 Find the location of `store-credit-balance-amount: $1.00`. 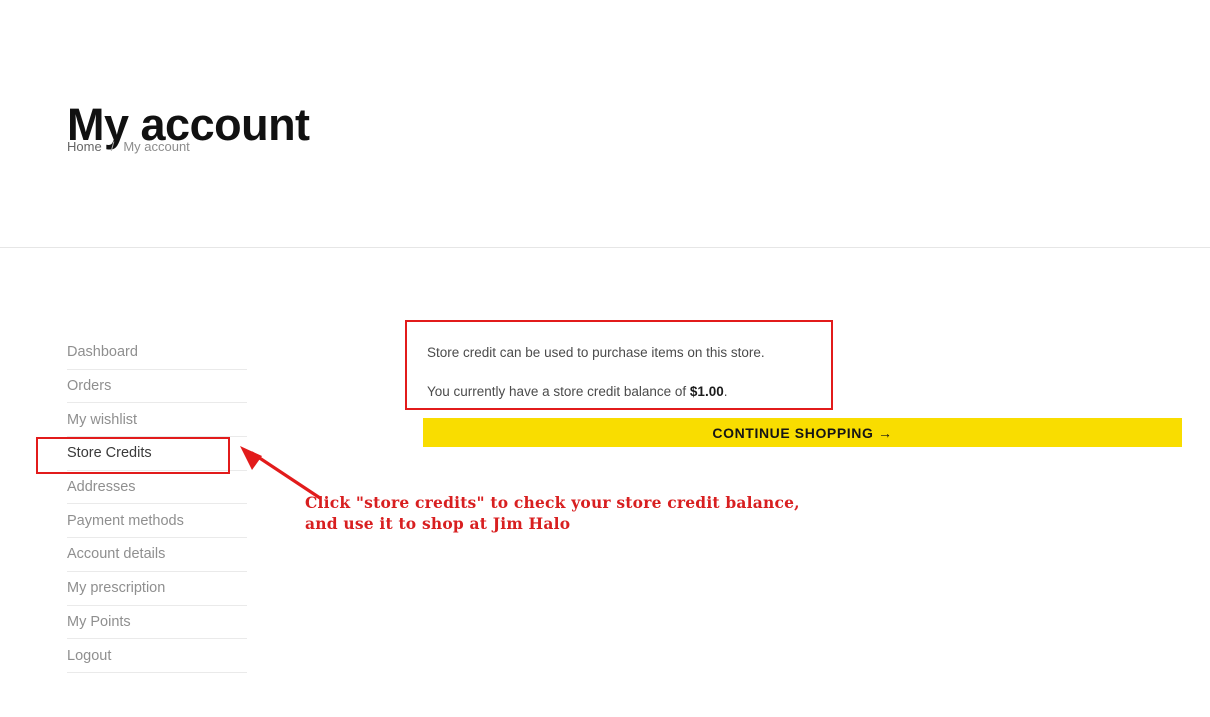

store-credit-balance-amount: $1.00 is located at coordinates (706, 391).